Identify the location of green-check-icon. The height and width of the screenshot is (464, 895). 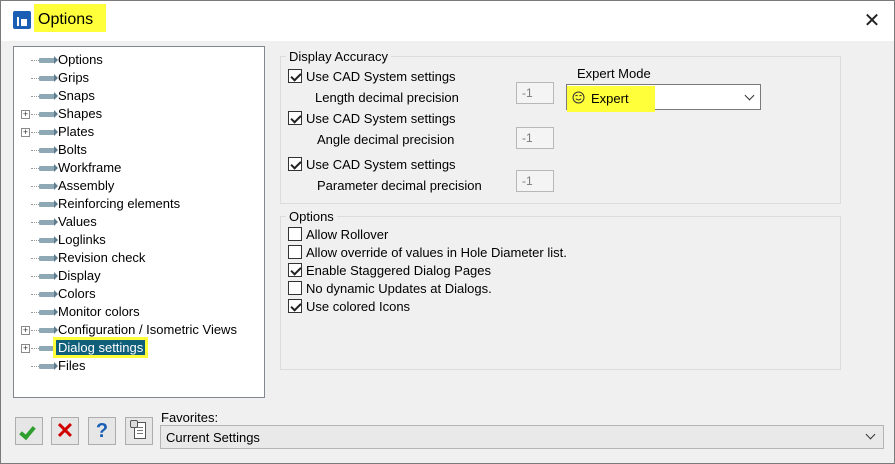
(27, 431).